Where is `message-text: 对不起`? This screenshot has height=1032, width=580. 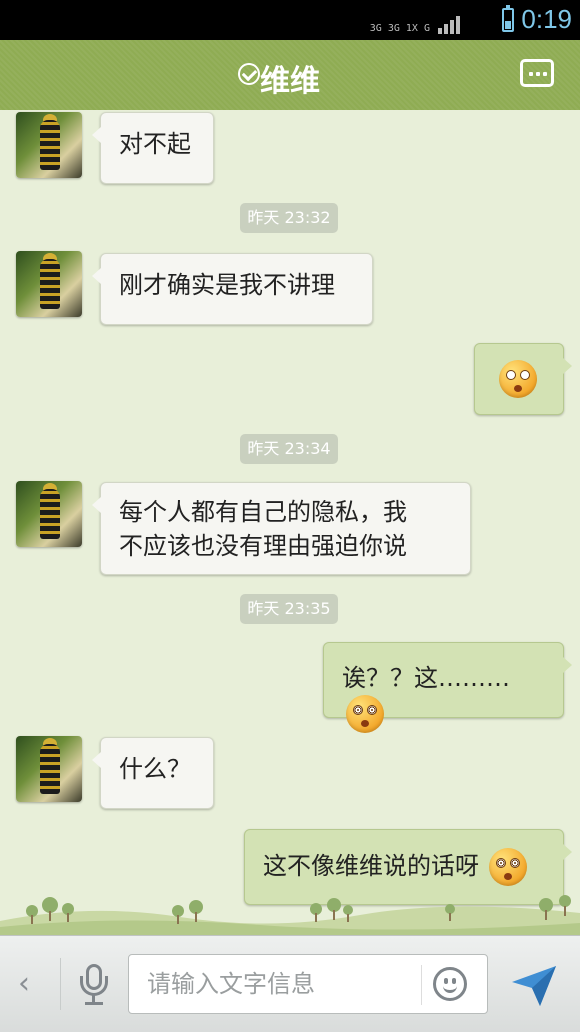
message-text: 对不起 is located at coordinates (155, 144).